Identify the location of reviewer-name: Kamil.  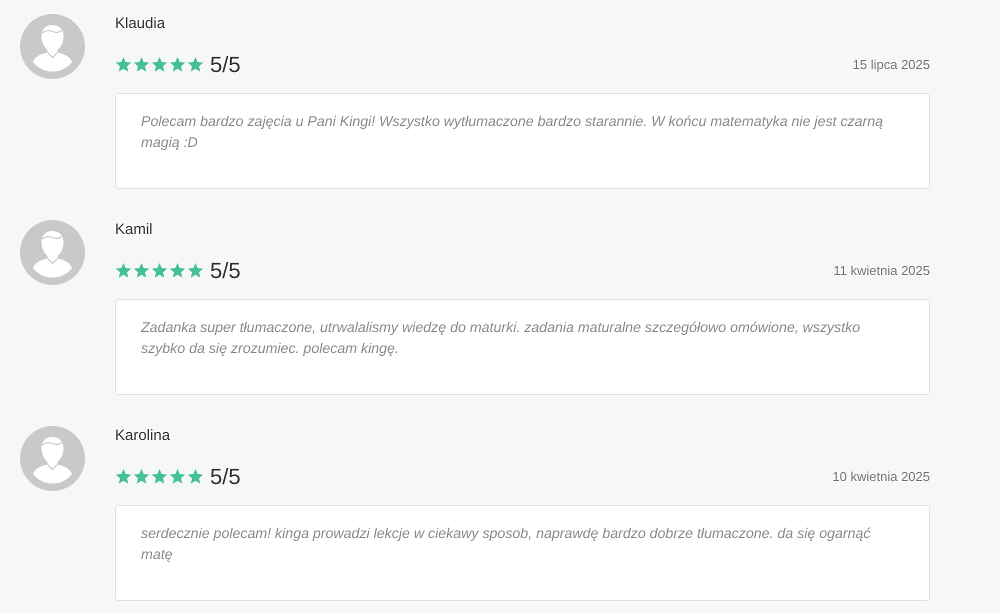
(134, 230).